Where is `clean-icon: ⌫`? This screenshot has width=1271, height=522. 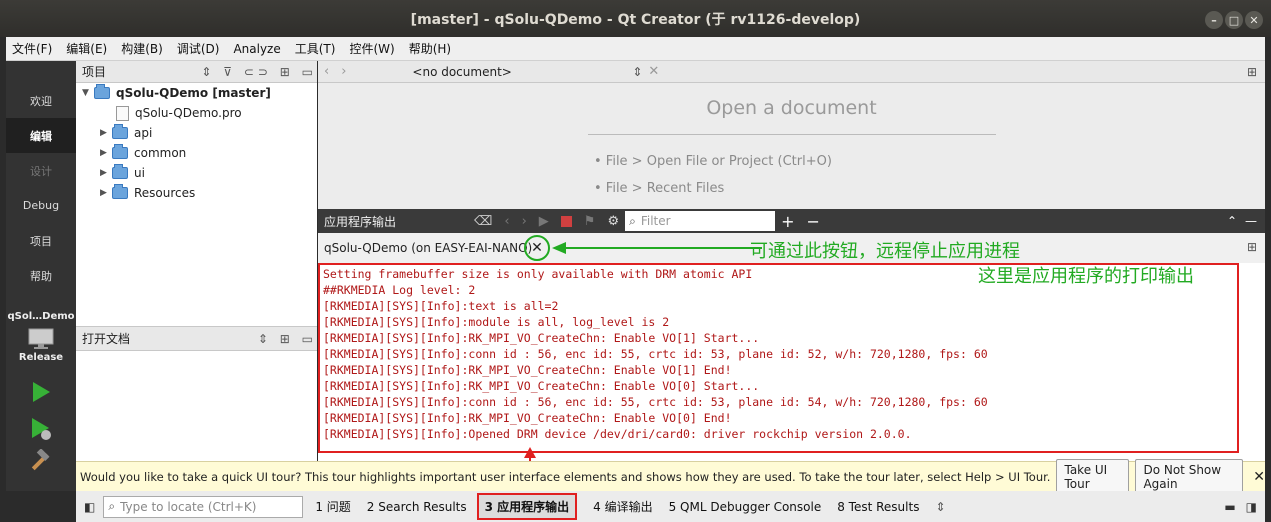
clean-icon: ⌫ is located at coordinates (483, 221).